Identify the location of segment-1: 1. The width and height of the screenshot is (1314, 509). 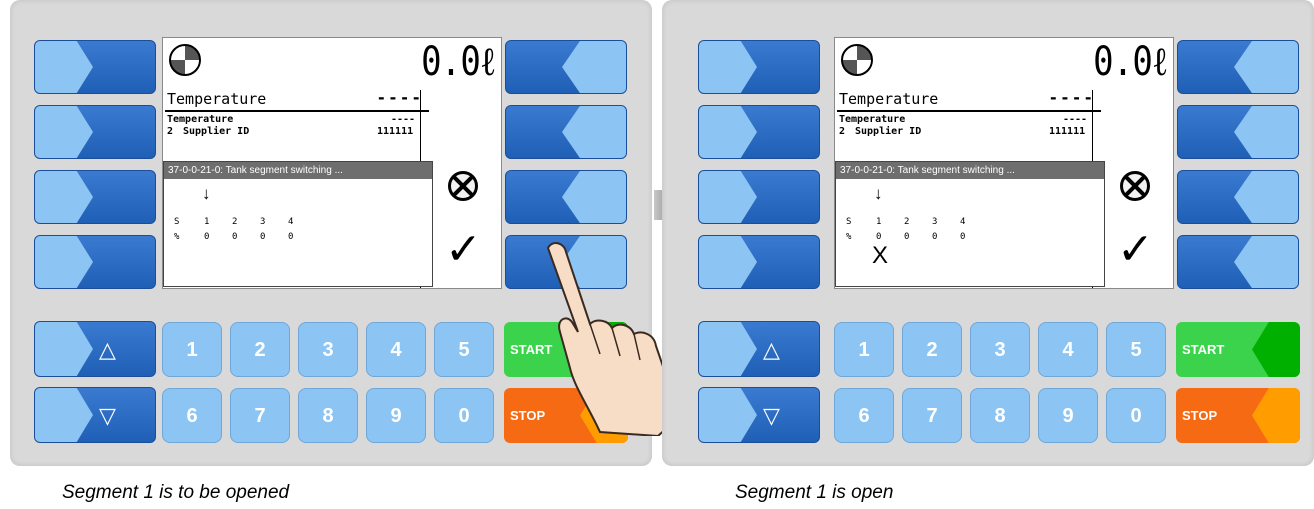
(207, 222).